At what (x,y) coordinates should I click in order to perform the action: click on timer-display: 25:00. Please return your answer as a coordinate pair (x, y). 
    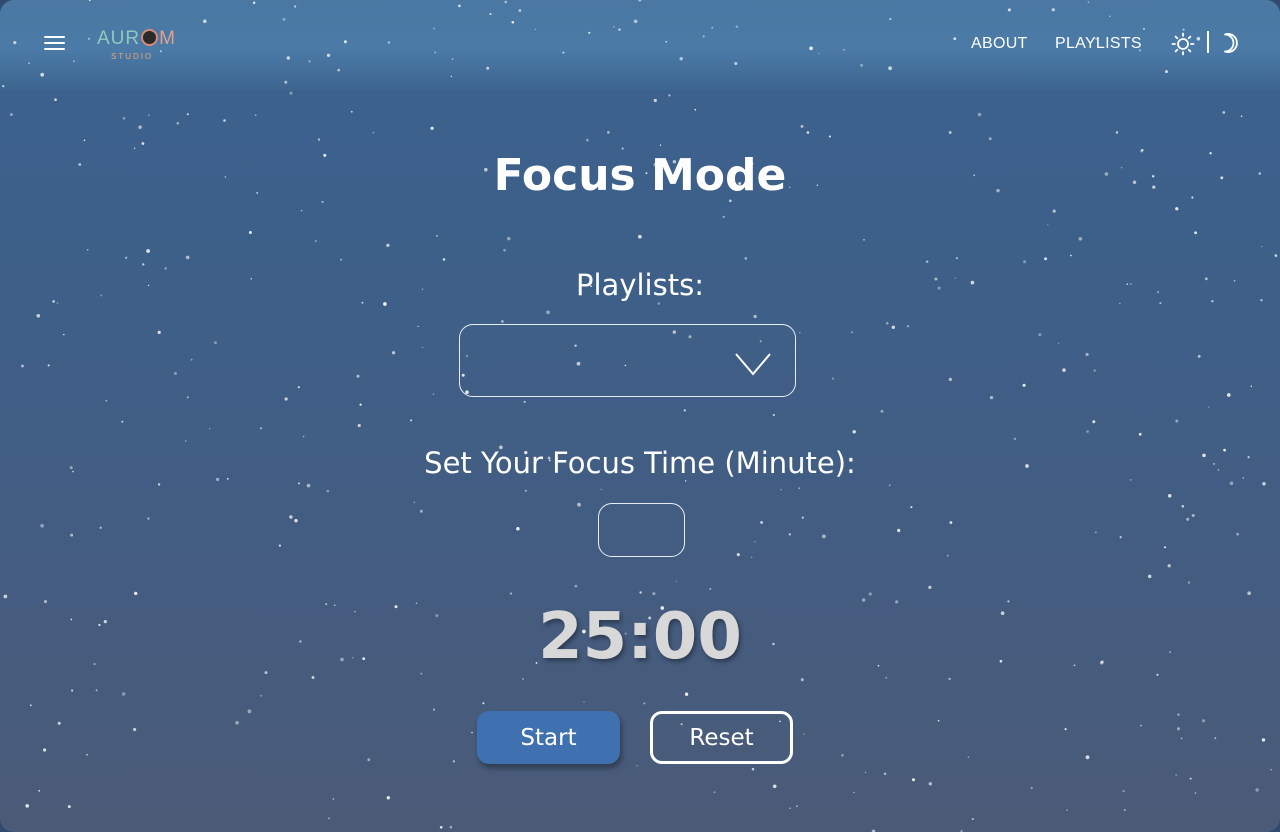
    Looking at the image, I should click on (640, 637).